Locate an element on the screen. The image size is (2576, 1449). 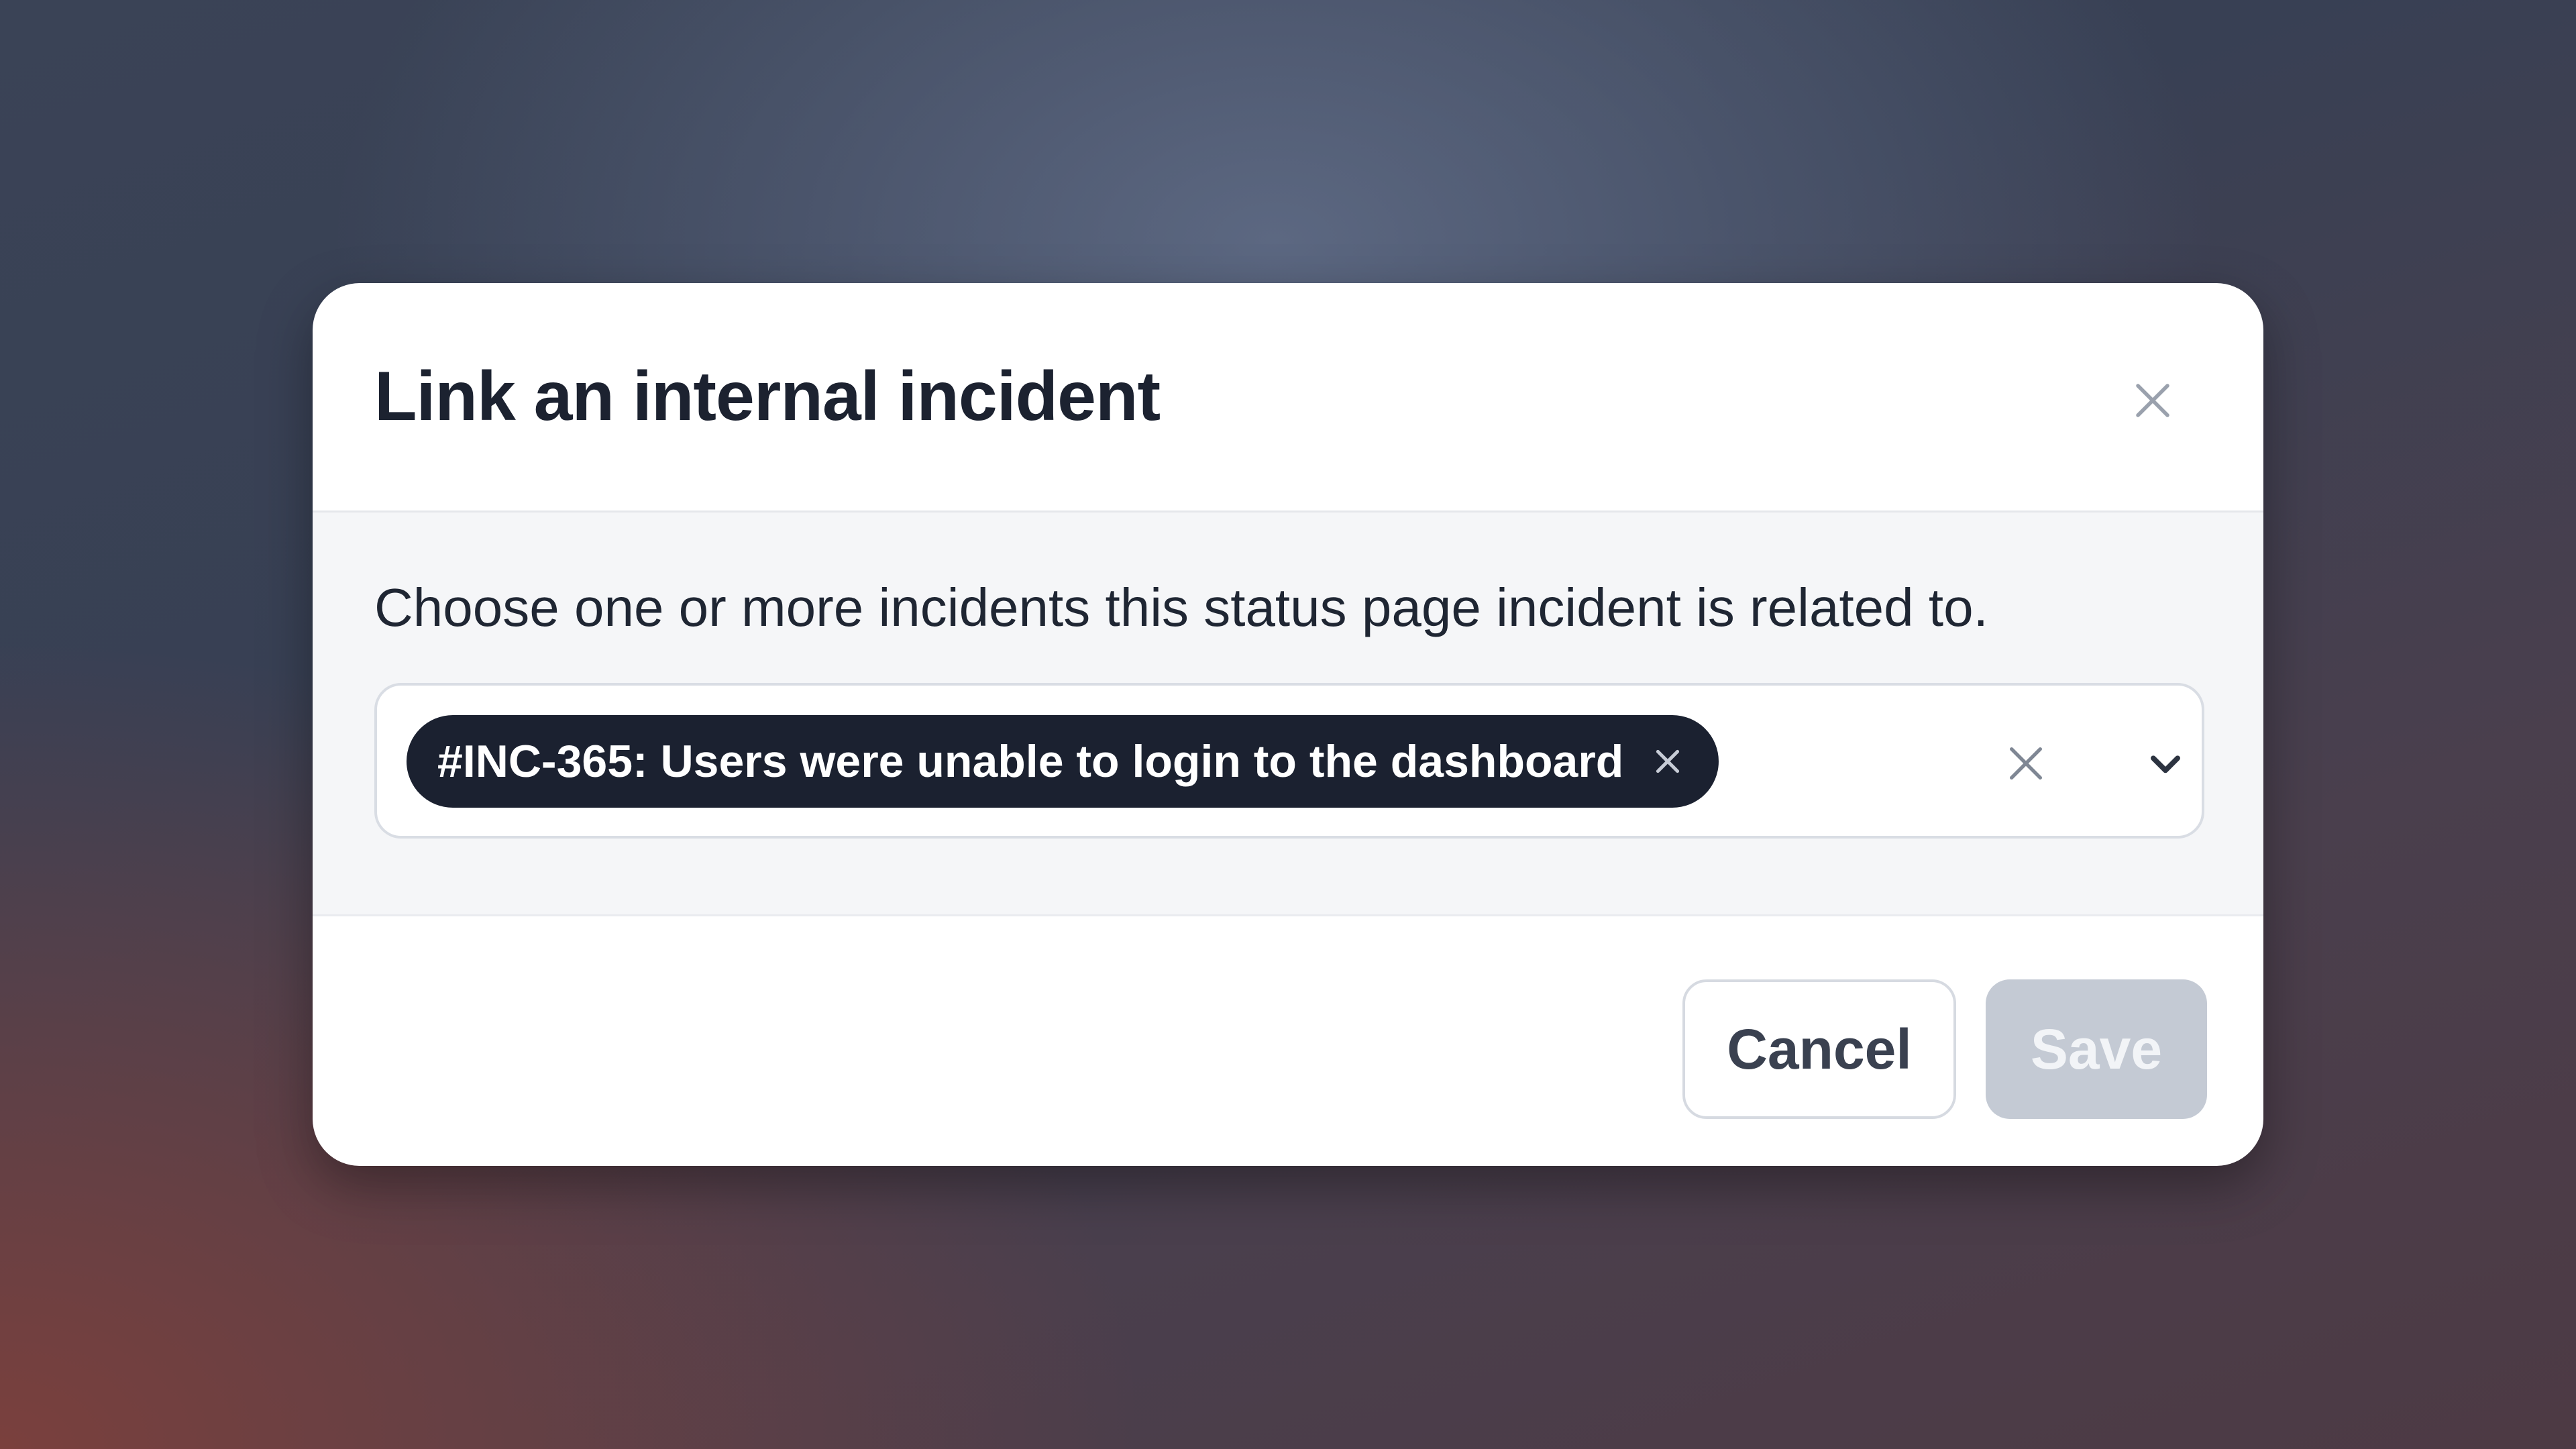
dialog-header: Link an internal incident is located at coordinates (1288, 398).